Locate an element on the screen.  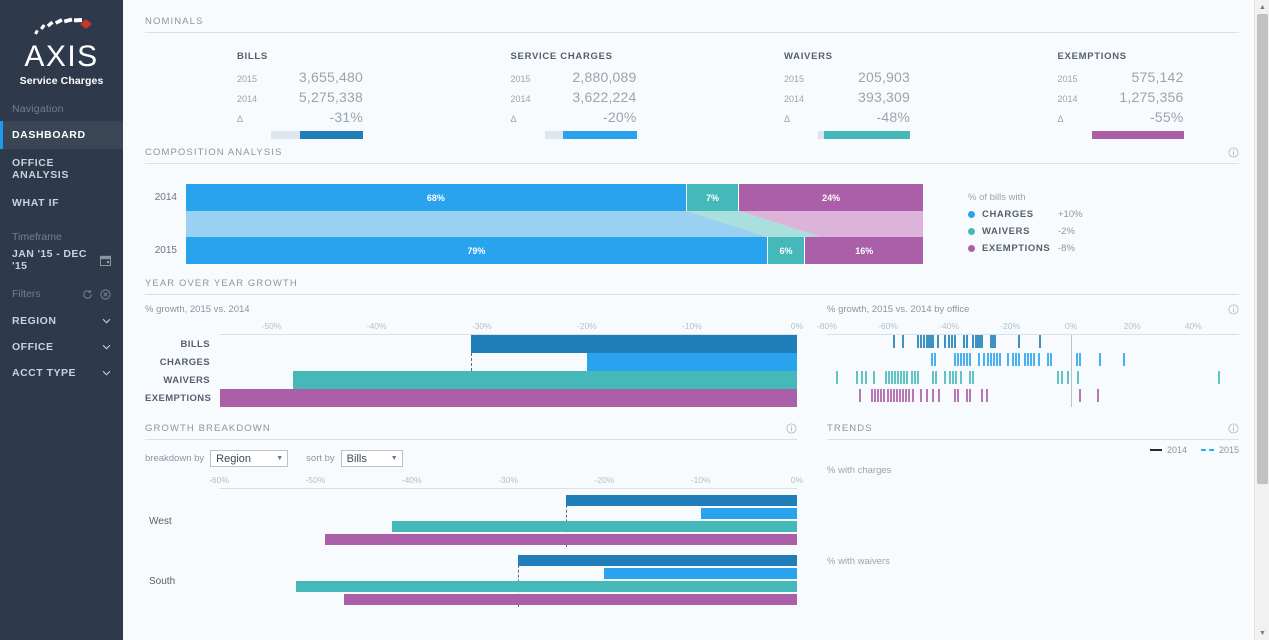
timeframe-control: JAN '15 - DEC '15 is located at coordinates (61, 260).